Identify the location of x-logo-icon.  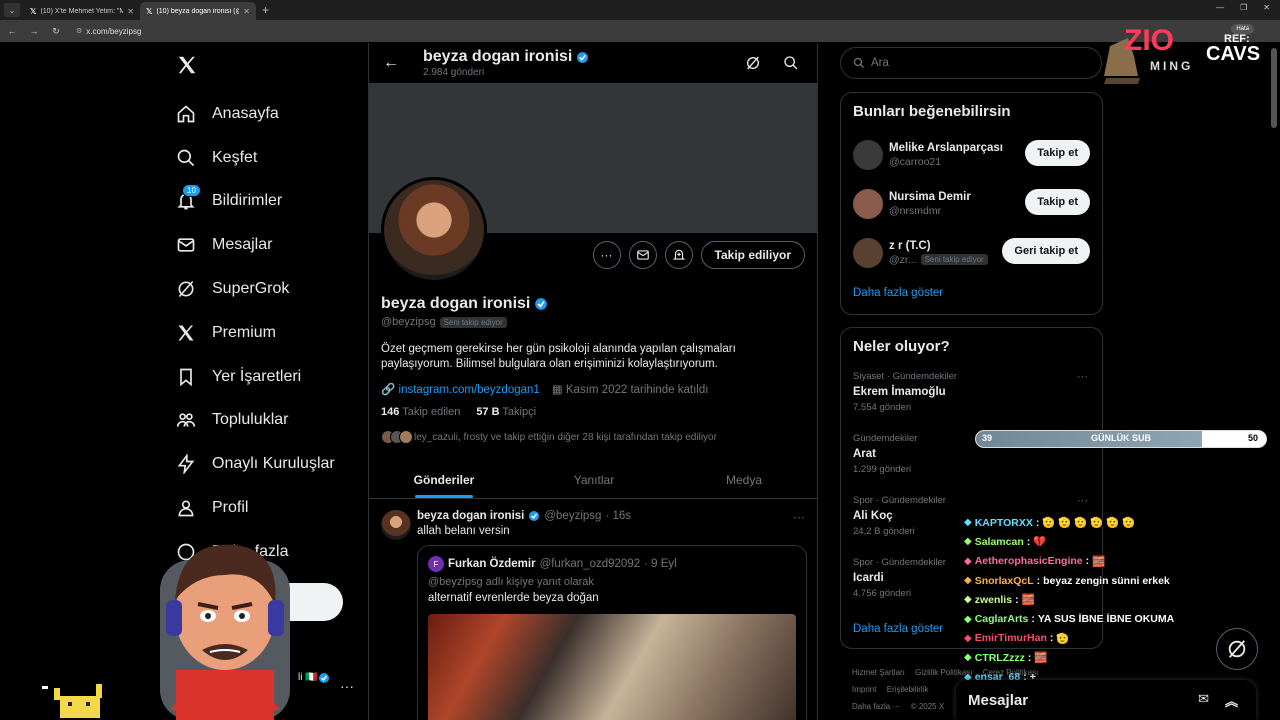
(187, 65).